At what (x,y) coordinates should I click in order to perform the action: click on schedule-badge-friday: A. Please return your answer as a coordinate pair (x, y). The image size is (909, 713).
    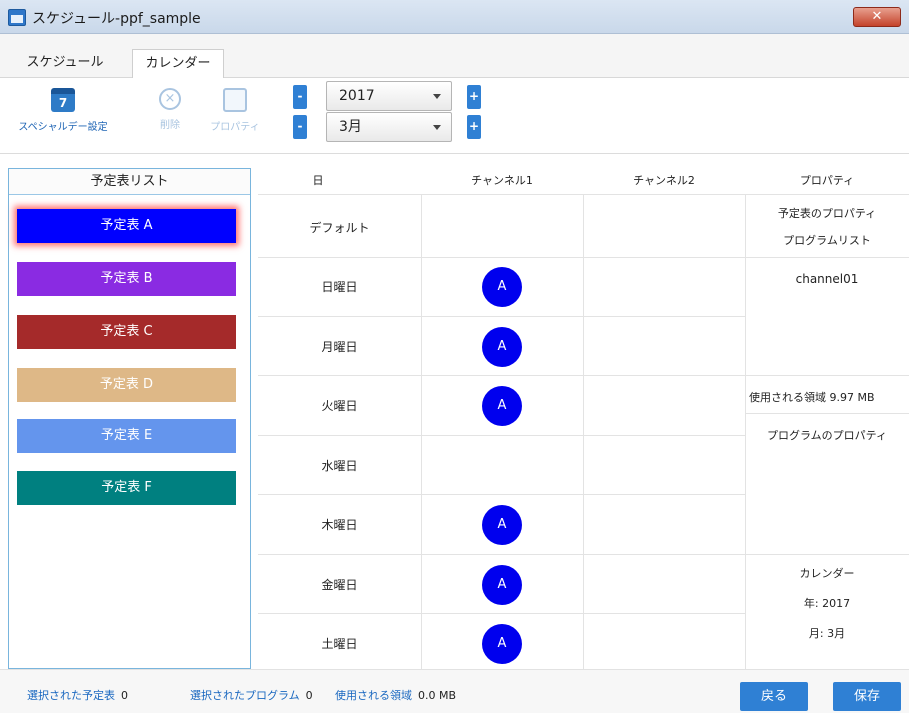
    Looking at the image, I should click on (502, 585).